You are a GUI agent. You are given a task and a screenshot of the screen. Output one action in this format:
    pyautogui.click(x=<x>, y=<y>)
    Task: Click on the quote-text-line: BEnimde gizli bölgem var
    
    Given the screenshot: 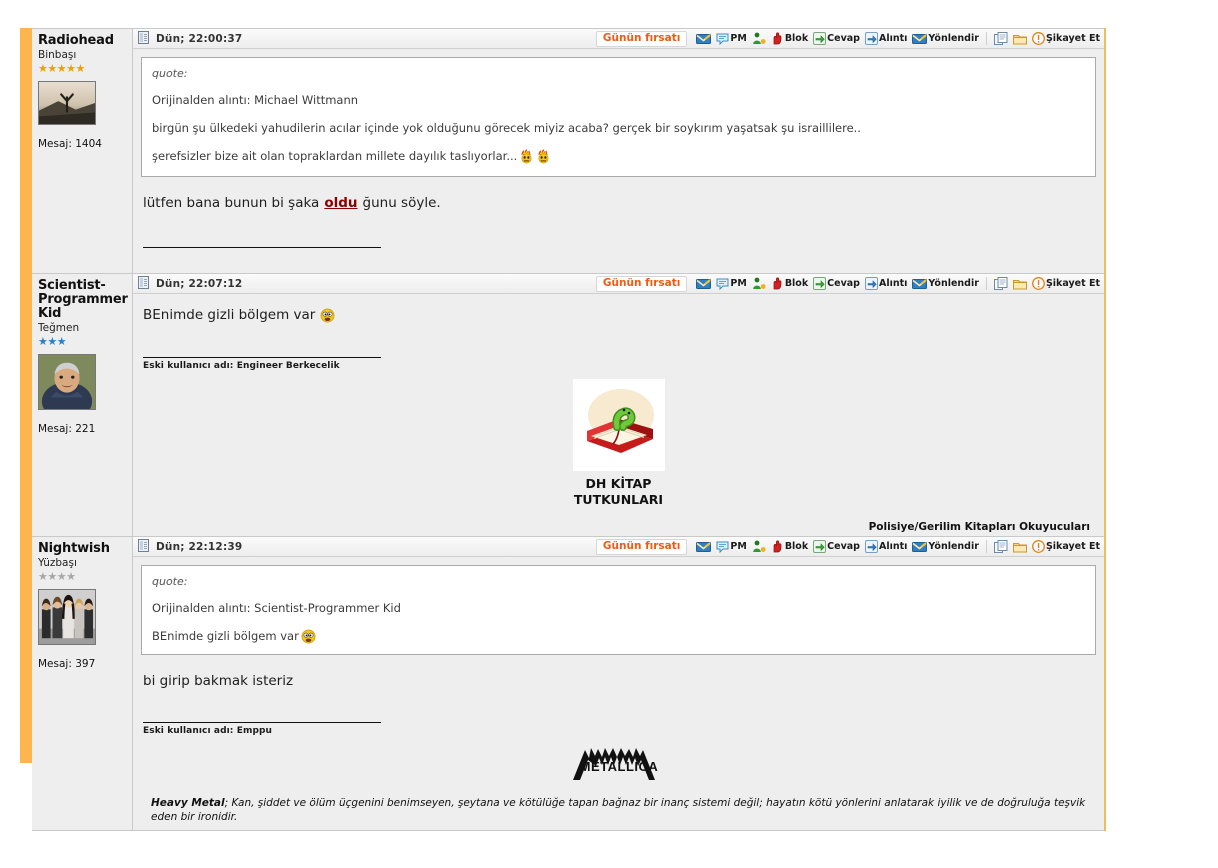 What is the action you would take?
    pyautogui.click(x=225, y=636)
    